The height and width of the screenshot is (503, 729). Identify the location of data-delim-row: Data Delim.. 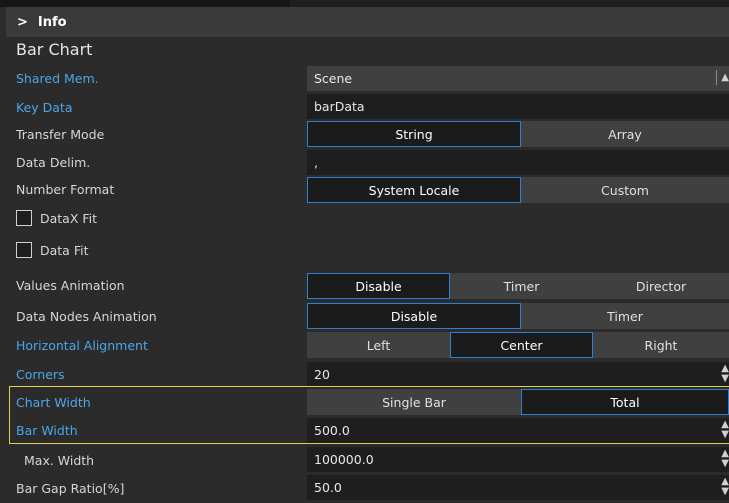
(53, 162).